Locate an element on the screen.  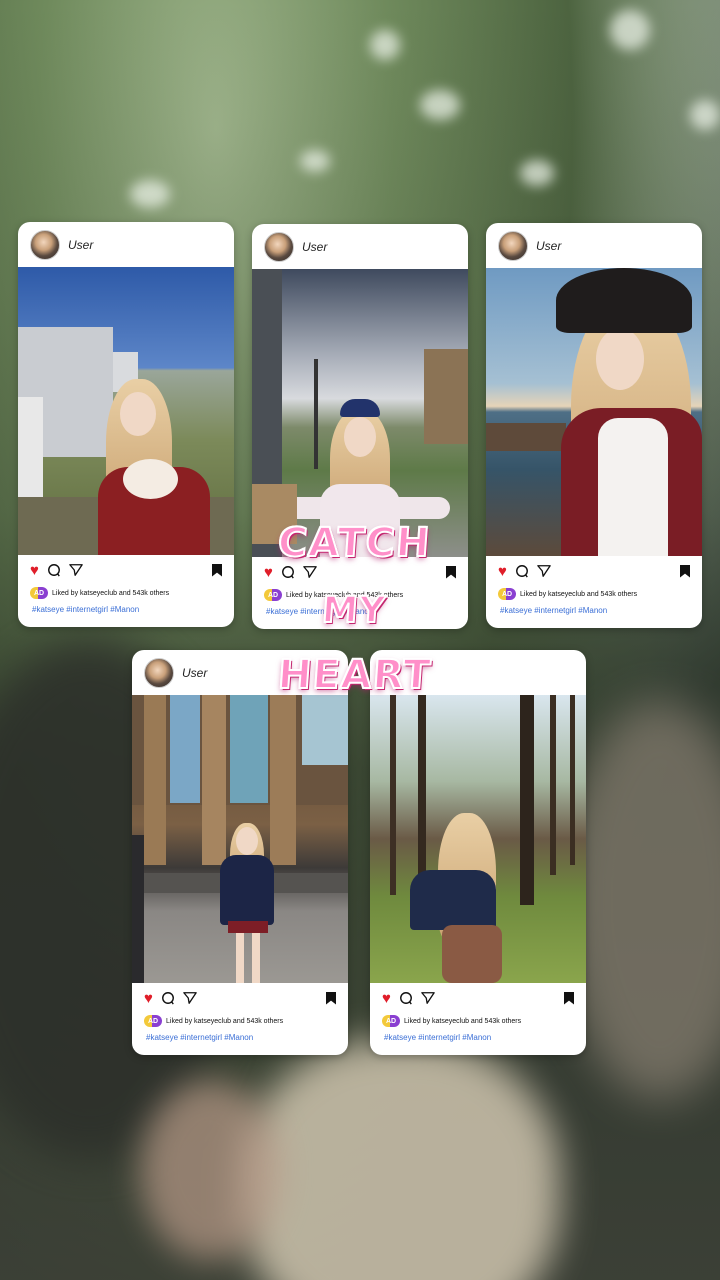
overlay-title-catch: CATCH is located at coordinates (354, 543).